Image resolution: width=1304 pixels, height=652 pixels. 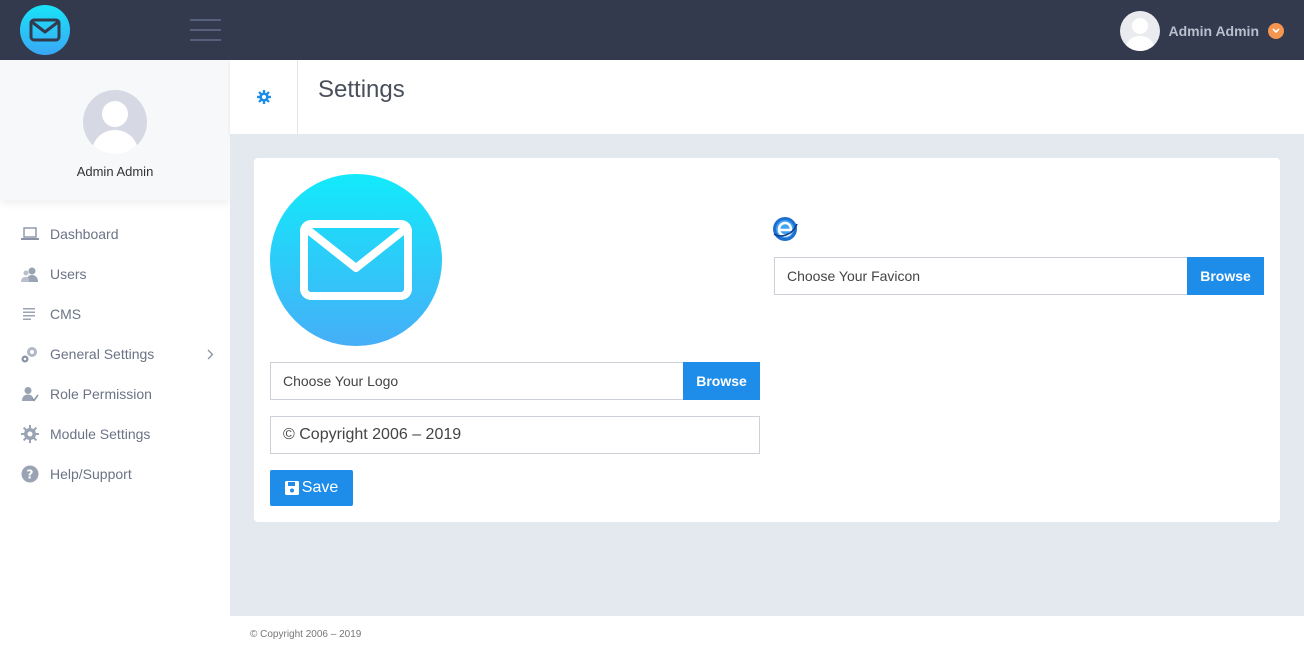 I want to click on favicon-file-input: Choose Your Favicon Browse, so click(x=1019, y=276).